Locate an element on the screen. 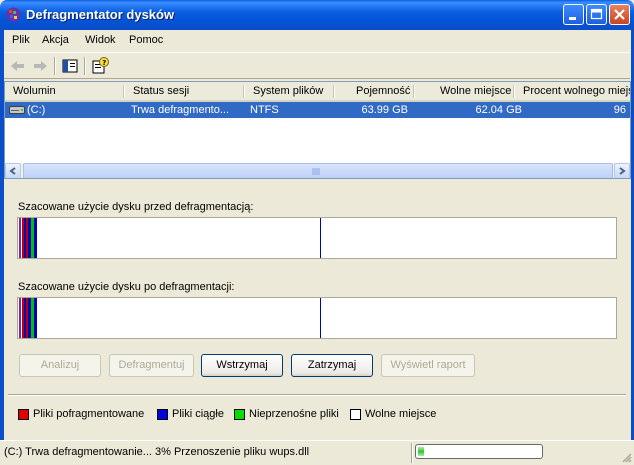  column-header-free-space: Wolne miejsce is located at coordinates (475, 91).